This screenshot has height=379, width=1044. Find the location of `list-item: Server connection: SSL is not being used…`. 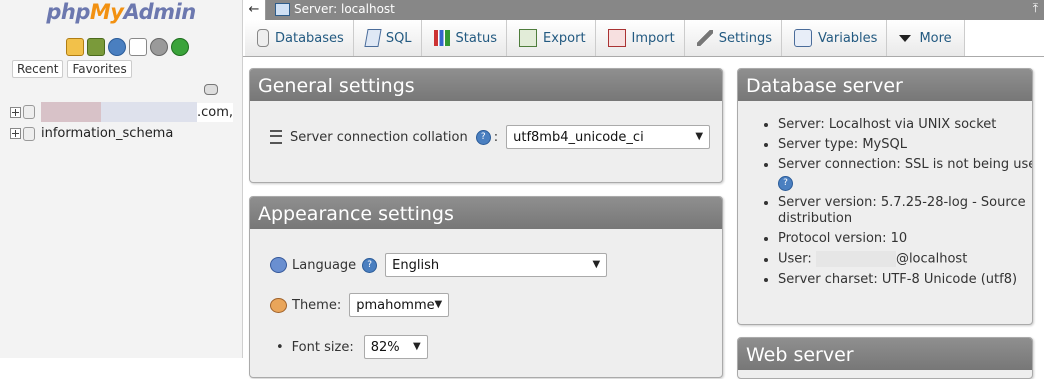

list-item: Server connection: SSL is not being used… is located at coordinates (905, 174).